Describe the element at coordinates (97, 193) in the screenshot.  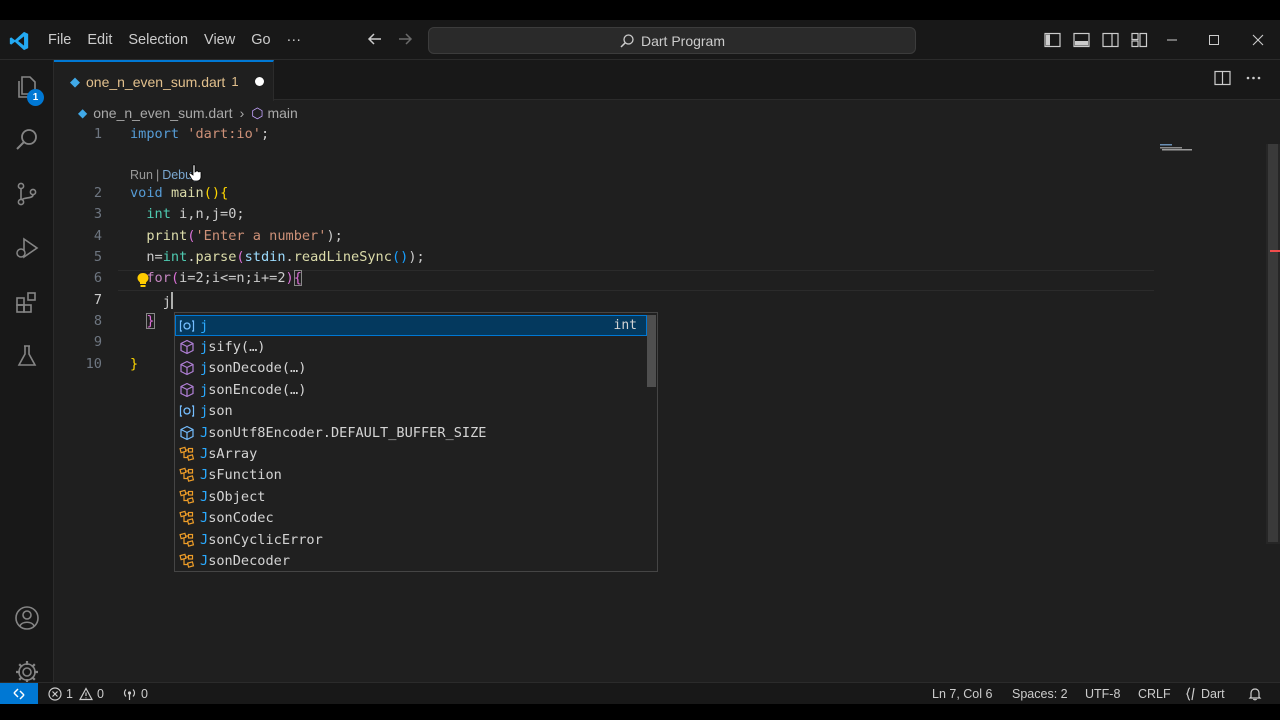
I see `line-number: 2` at that location.